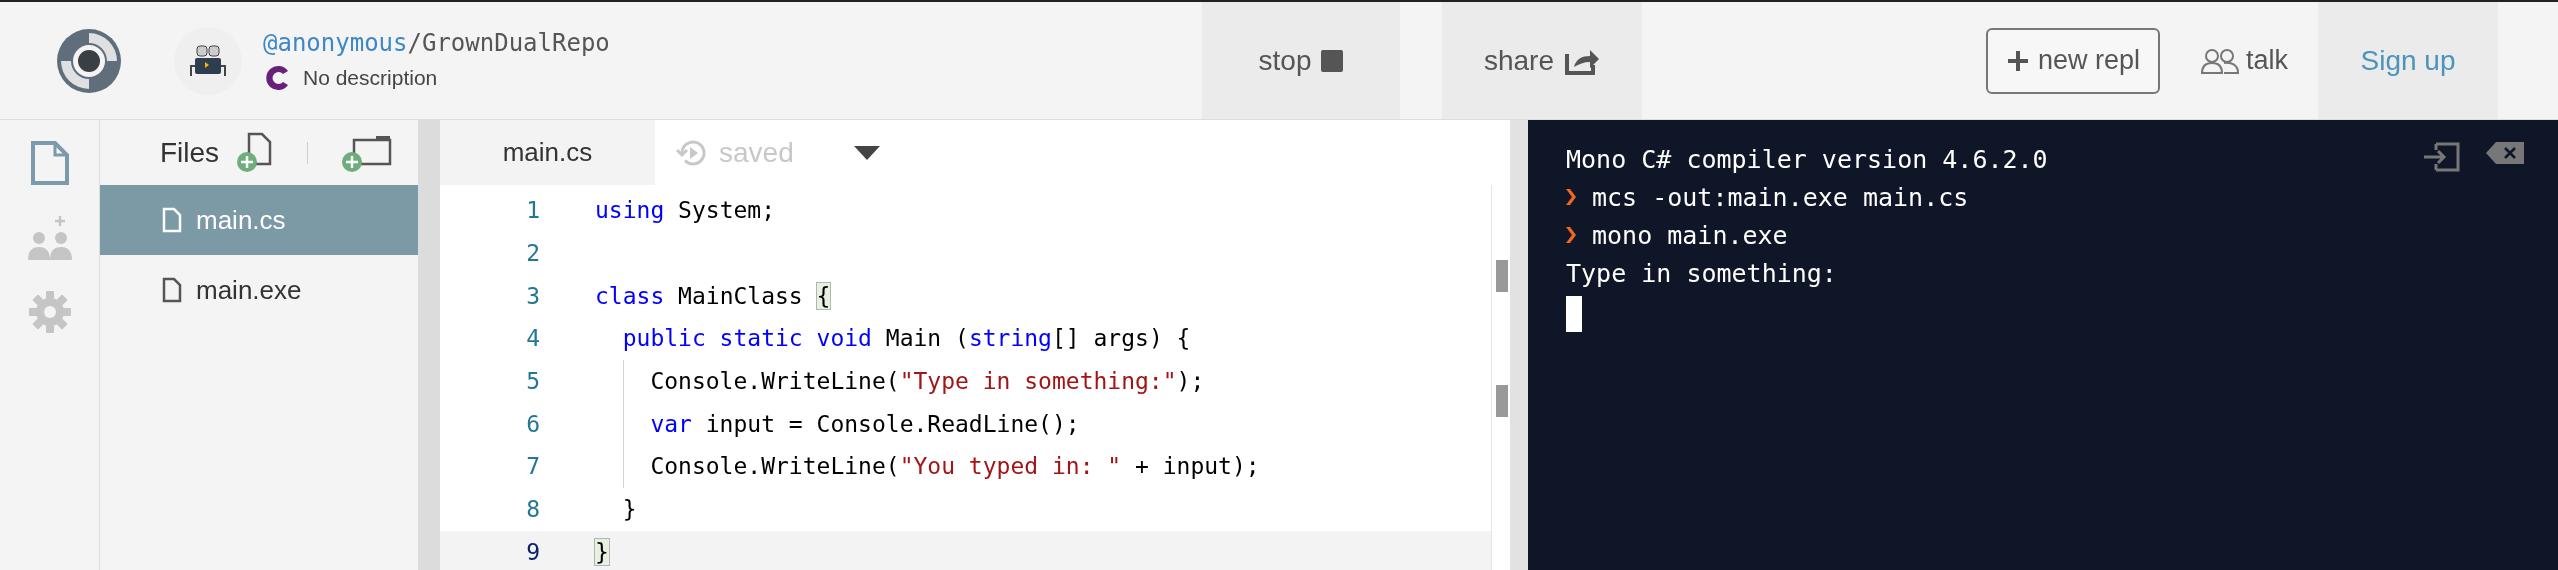 The image size is (2558, 570). Describe the element at coordinates (866, 152) in the screenshot. I see `dropdown-caret-icon` at that location.